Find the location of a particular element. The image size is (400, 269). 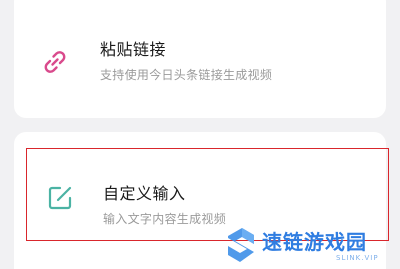

edit-icon is located at coordinates (60, 198).